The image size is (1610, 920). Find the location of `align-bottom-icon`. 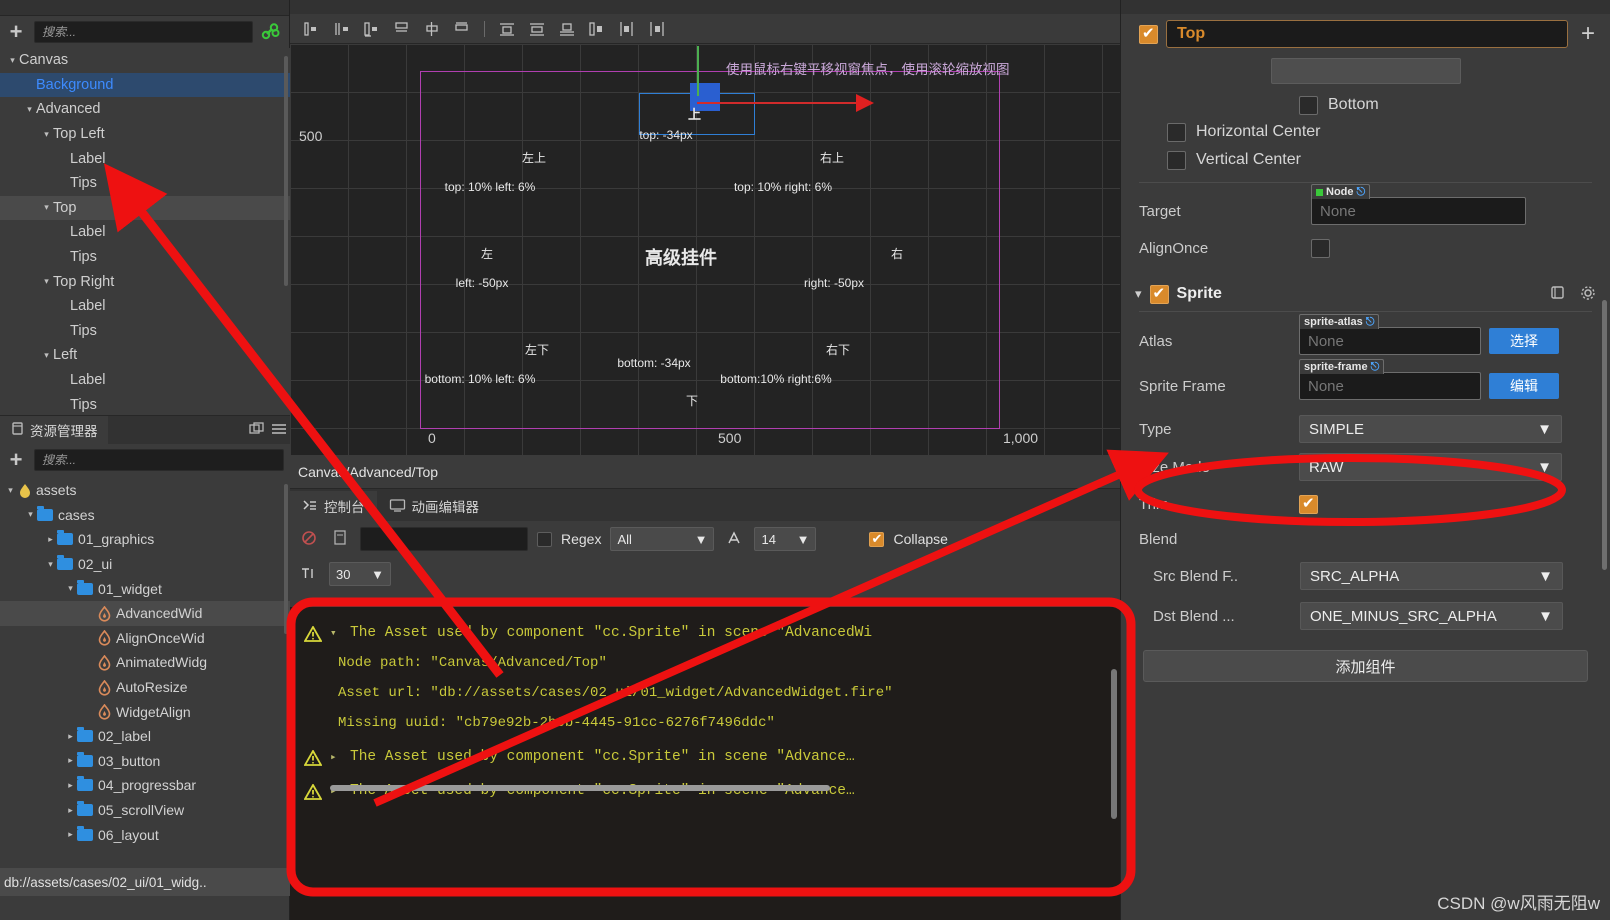

align-bottom-icon is located at coordinates (462, 29).